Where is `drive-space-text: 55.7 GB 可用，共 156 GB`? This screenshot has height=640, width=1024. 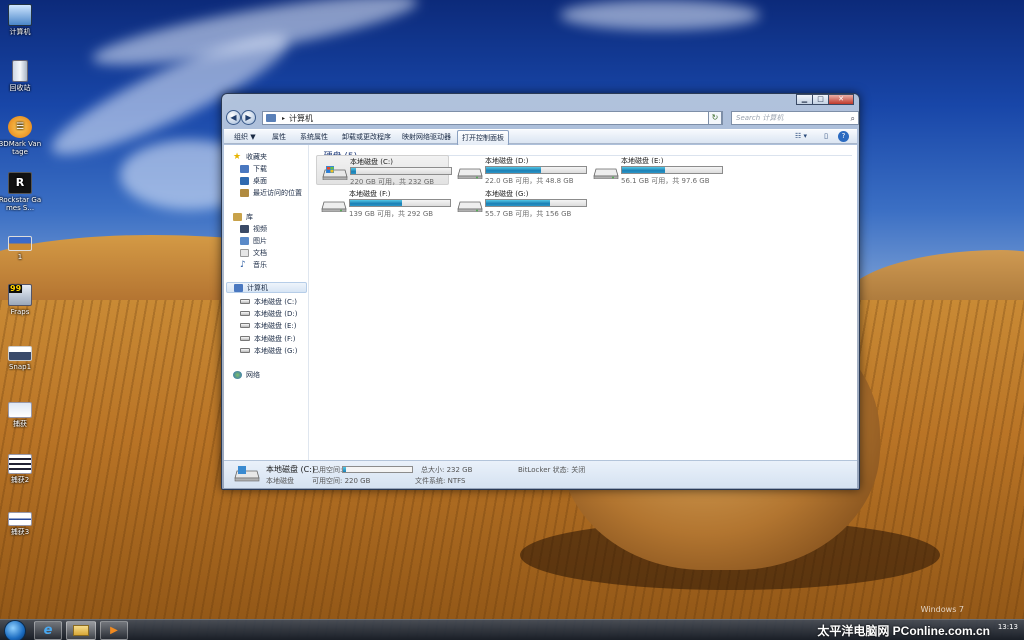
drive-space-text: 55.7 GB 可用，共 156 GB is located at coordinates (528, 214).